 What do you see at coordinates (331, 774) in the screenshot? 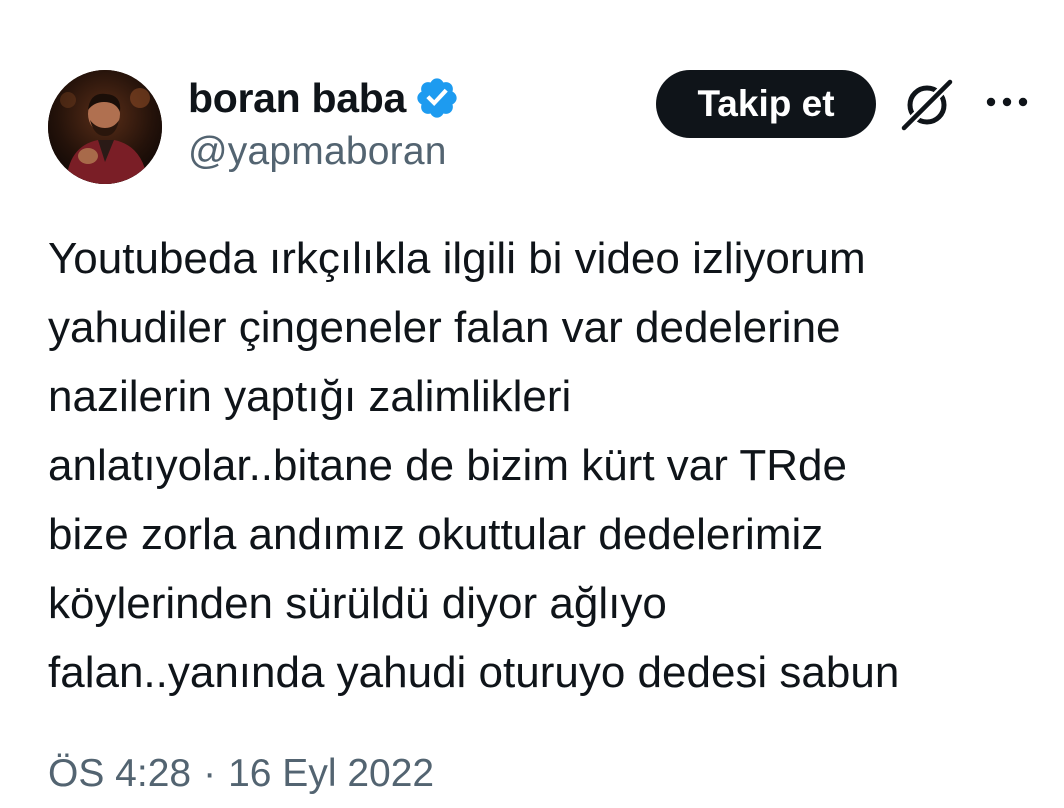
I see `tweet-date: 16 Eyl 2022` at bounding box center [331, 774].